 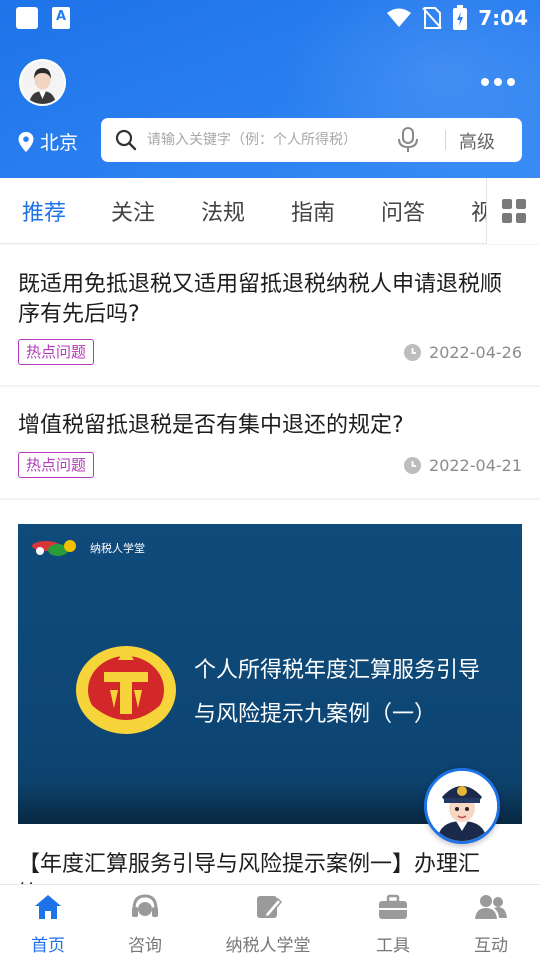 What do you see at coordinates (403, 211) in the screenshot?
I see `tab-qa: 问答` at bounding box center [403, 211].